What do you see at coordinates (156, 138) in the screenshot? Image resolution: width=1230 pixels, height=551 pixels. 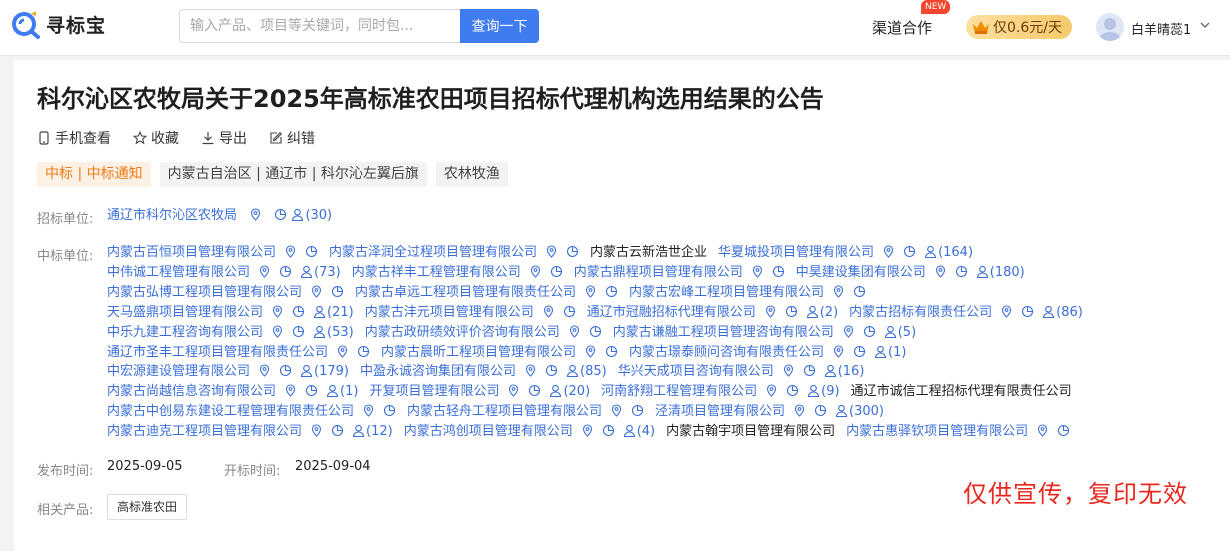 I see `favorite-button: 收藏` at bounding box center [156, 138].